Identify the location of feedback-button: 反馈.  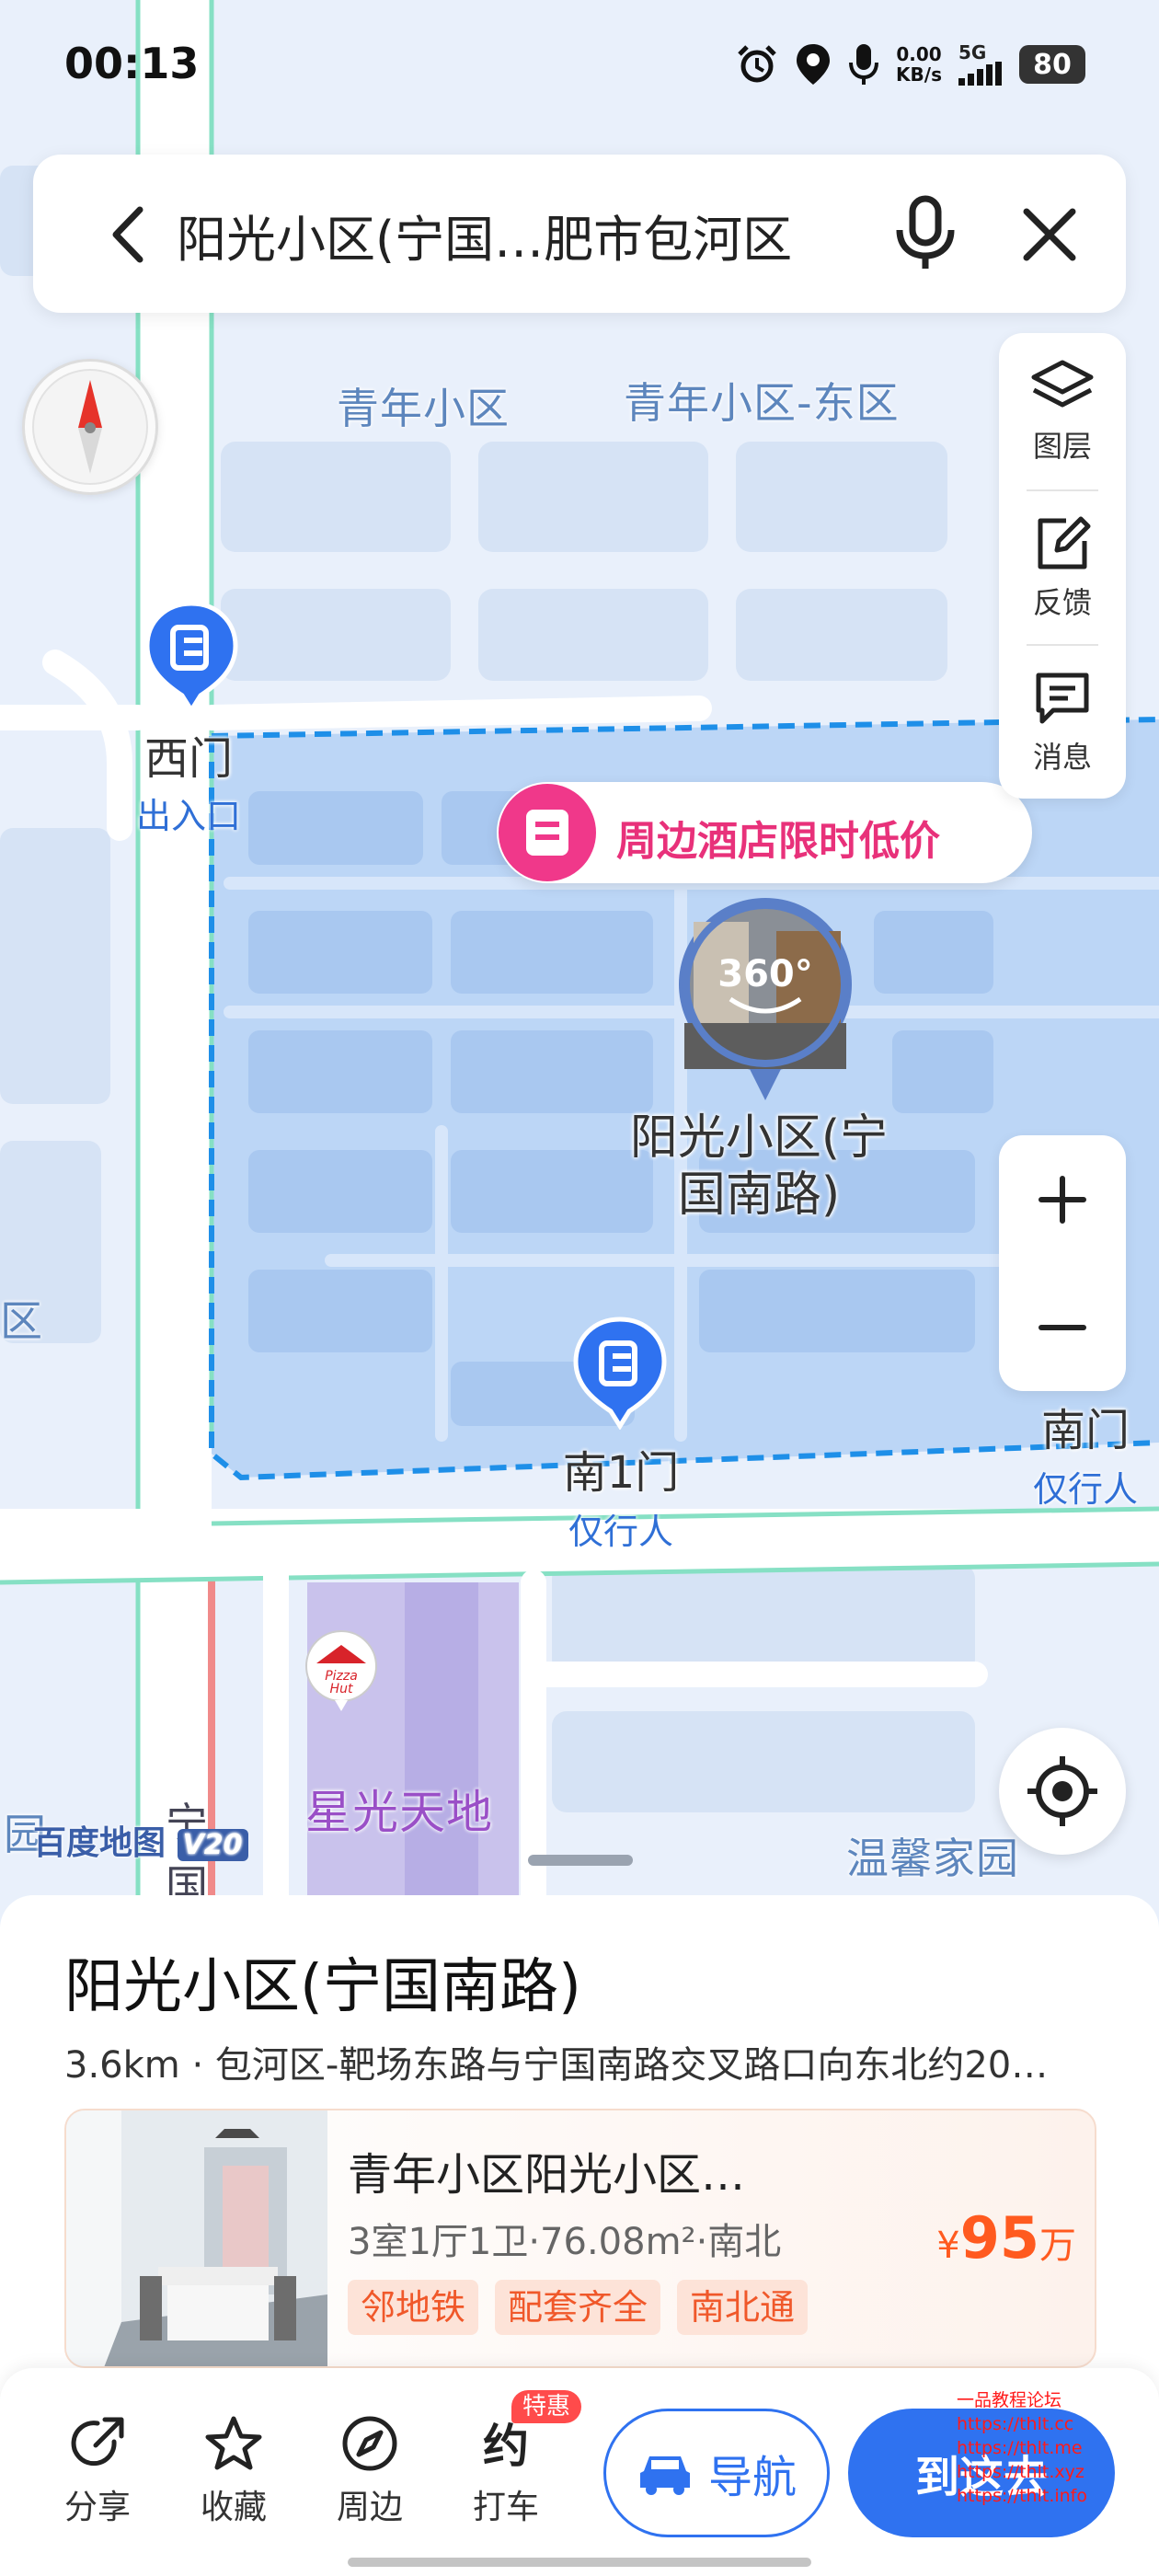
(1062, 566).